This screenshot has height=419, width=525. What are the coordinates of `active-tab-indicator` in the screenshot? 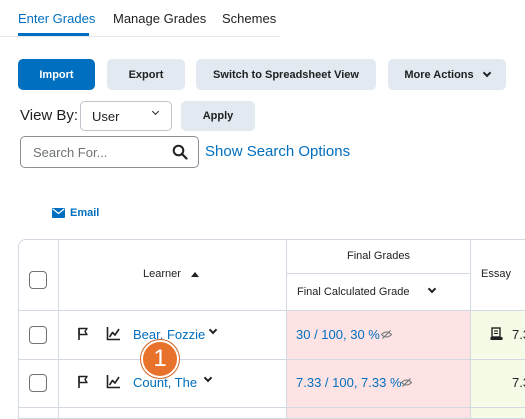 It's located at (53, 34).